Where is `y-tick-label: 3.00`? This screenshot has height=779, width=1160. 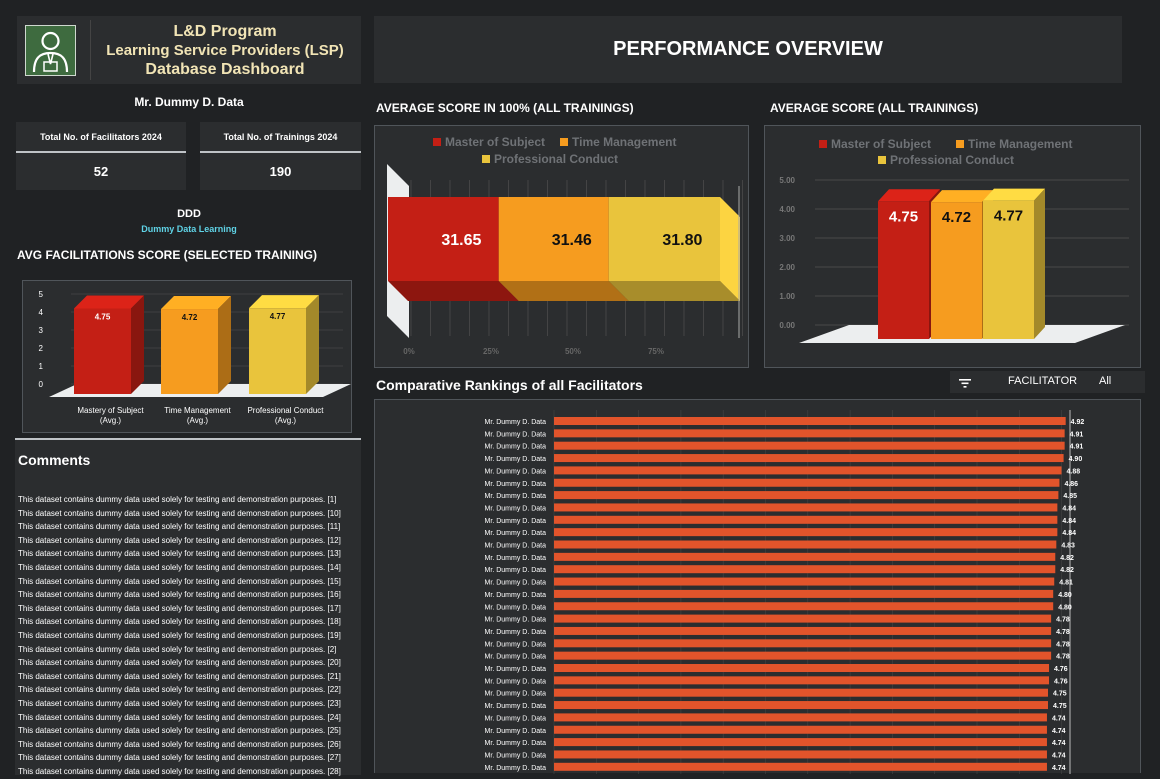
y-tick-label: 3.00 is located at coordinates (787, 238).